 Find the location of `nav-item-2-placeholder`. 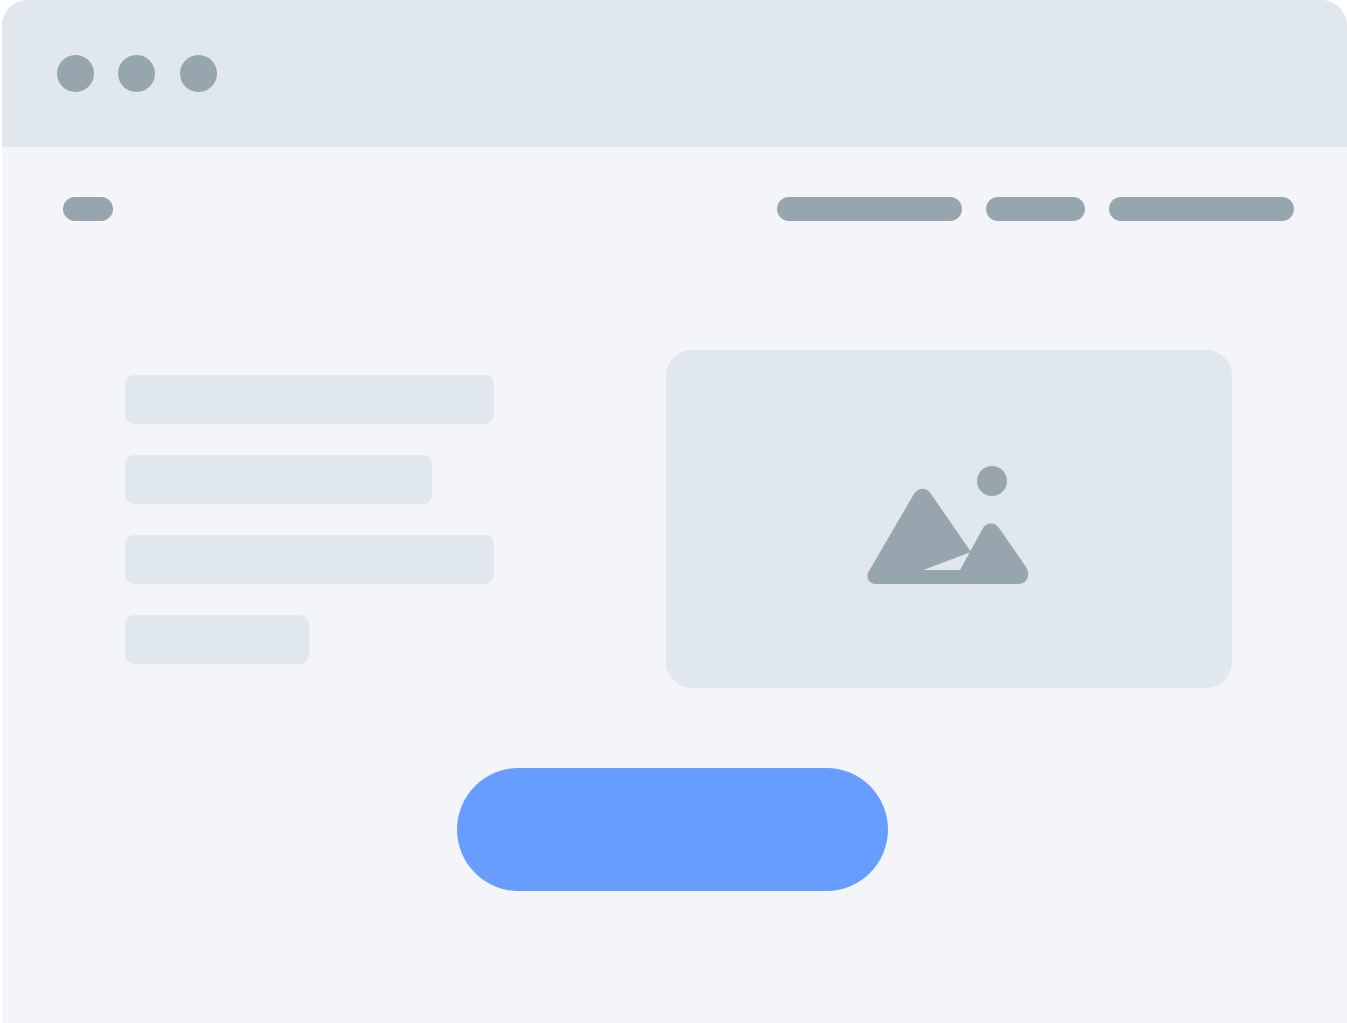

nav-item-2-placeholder is located at coordinates (1035, 209).